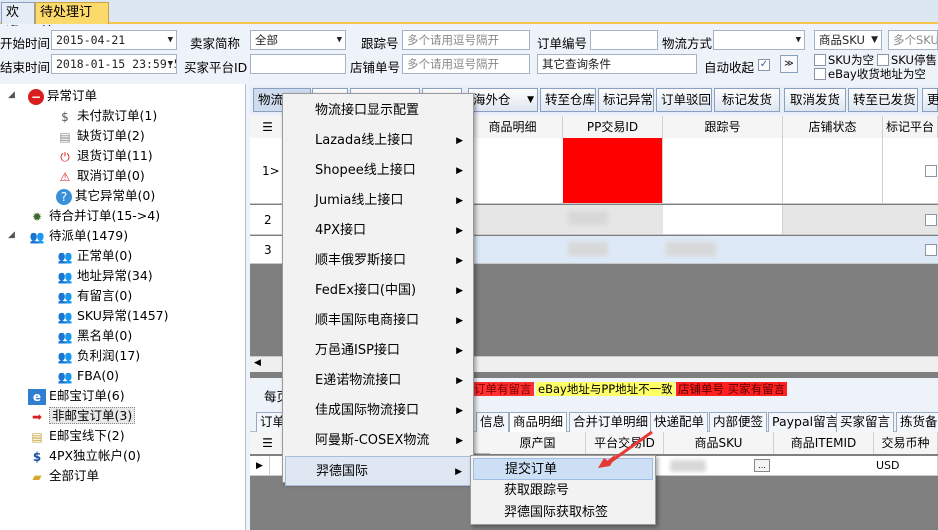 The height and width of the screenshot is (530, 938). I want to click on menu-item-yide: 羿德国际 ▶, so click(378, 471).